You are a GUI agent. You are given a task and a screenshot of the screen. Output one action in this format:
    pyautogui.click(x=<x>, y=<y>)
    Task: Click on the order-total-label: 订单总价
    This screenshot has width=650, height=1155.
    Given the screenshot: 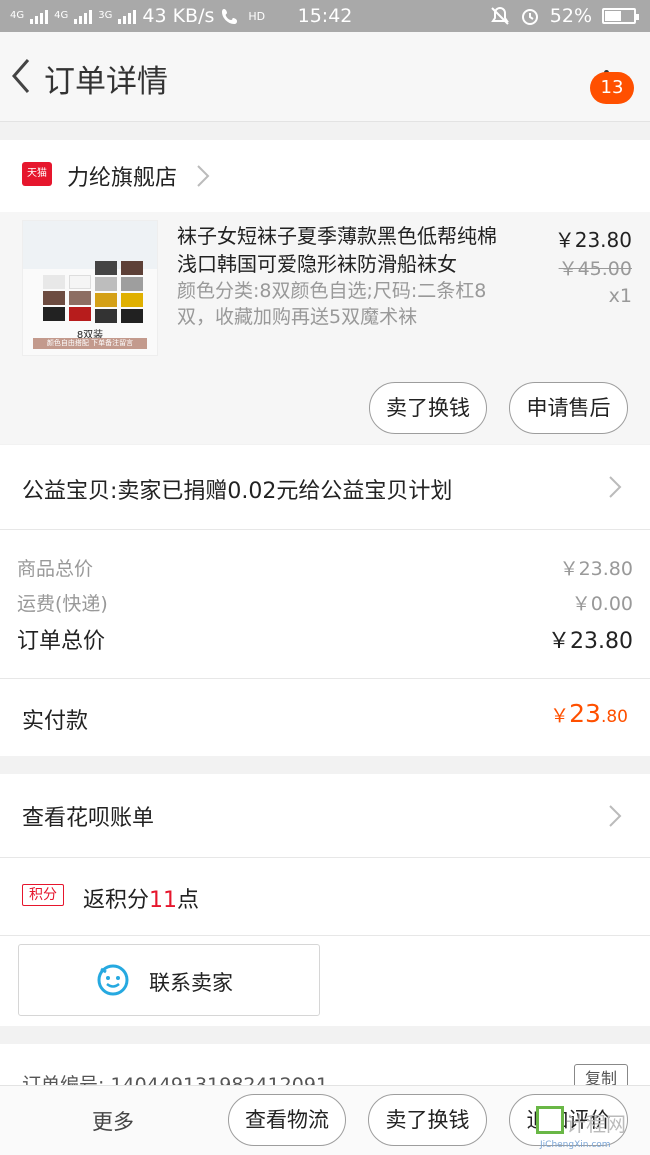 What is the action you would take?
    pyautogui.click(x=61, y=641)
    